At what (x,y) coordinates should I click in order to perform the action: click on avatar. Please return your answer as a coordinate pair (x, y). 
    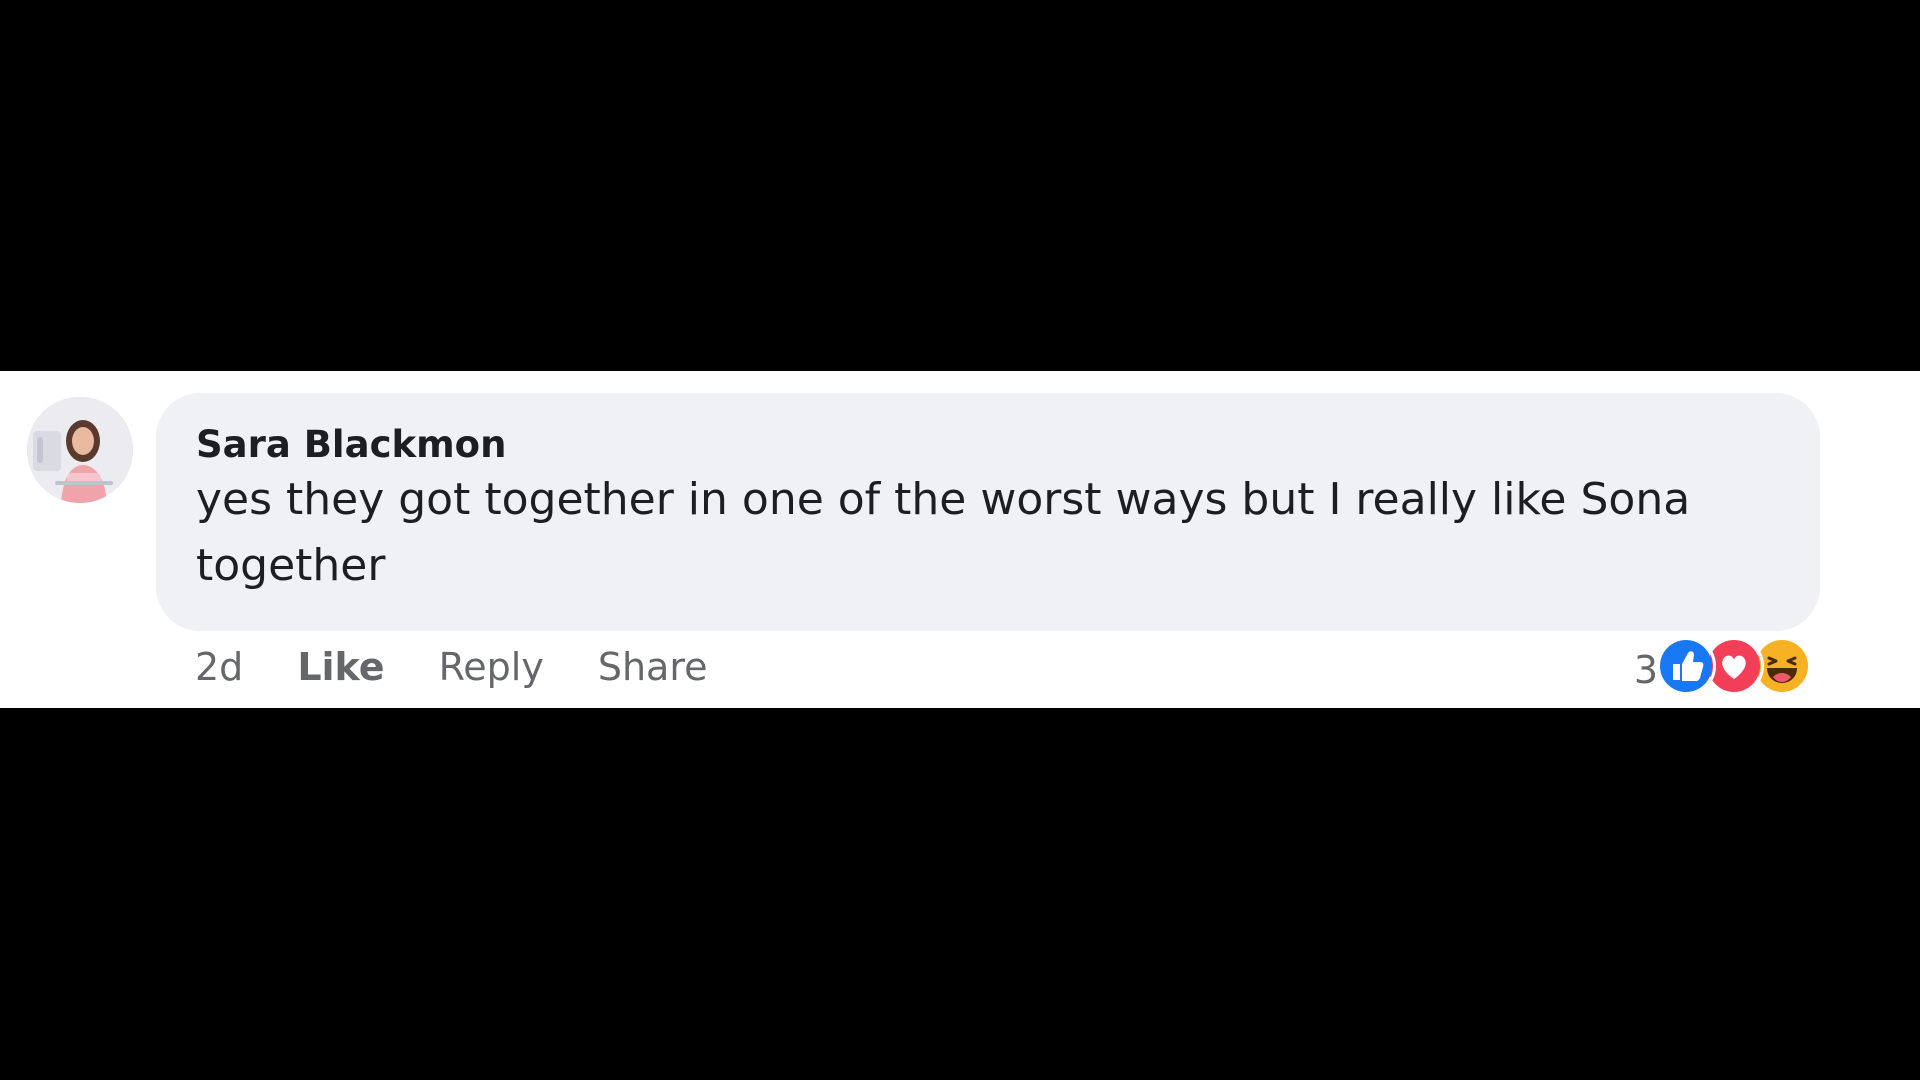
    Looking at the image, I should click on (80, 450).